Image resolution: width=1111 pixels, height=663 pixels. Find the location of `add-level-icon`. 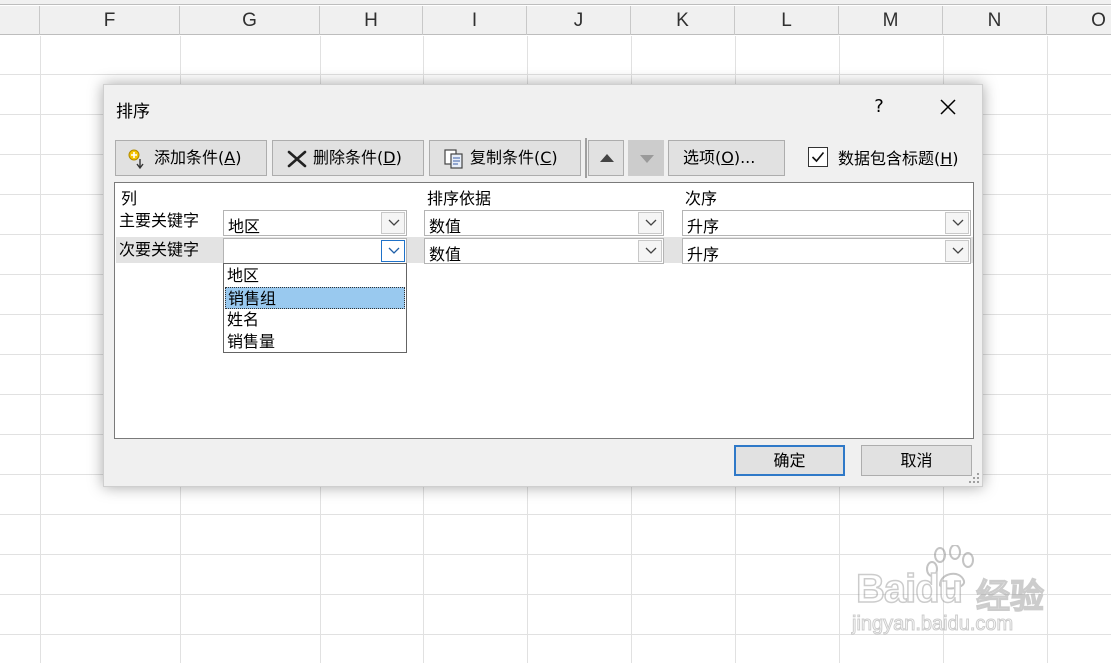

add-level-icon is located at coordinates (136, 159).